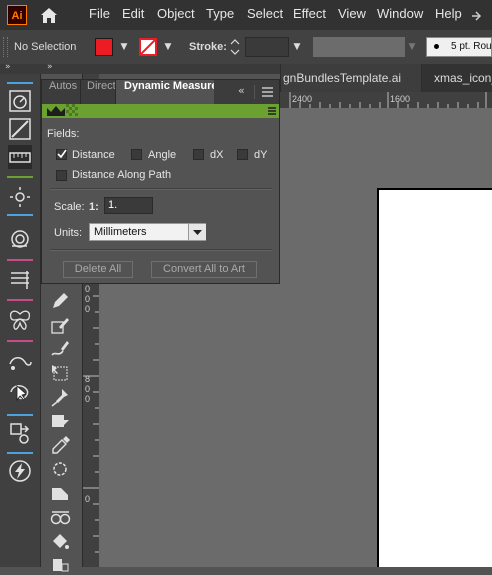  What do you see at coordinates (302, 99) in the screenshot?
I see `ruler-label-2400: 2400` at bounding box center [302, 99].